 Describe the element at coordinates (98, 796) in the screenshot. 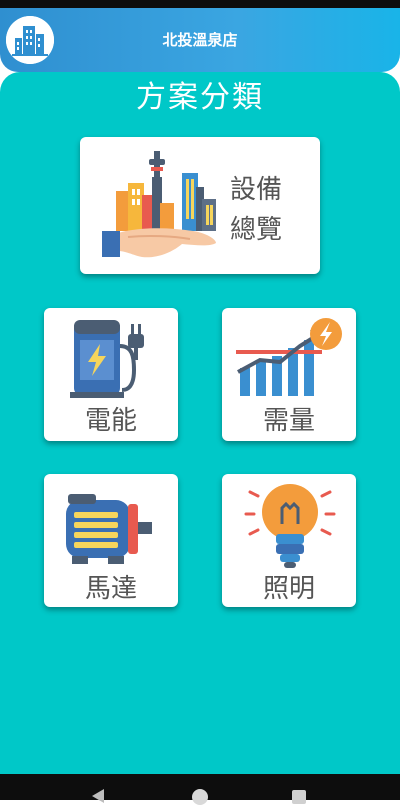

I see `back-triangle-icon` at that location.